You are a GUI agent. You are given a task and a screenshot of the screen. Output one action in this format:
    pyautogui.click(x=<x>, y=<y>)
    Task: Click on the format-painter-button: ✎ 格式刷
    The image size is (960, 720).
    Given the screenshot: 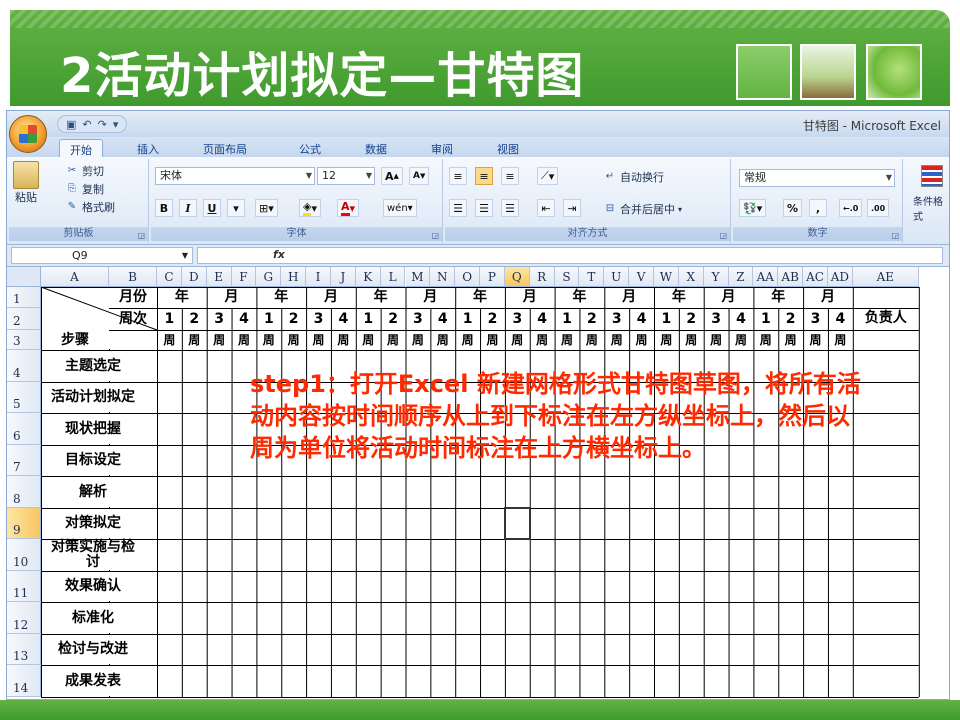 What is the action you would take?
    pyautogui.click(x=90, y=207)
    